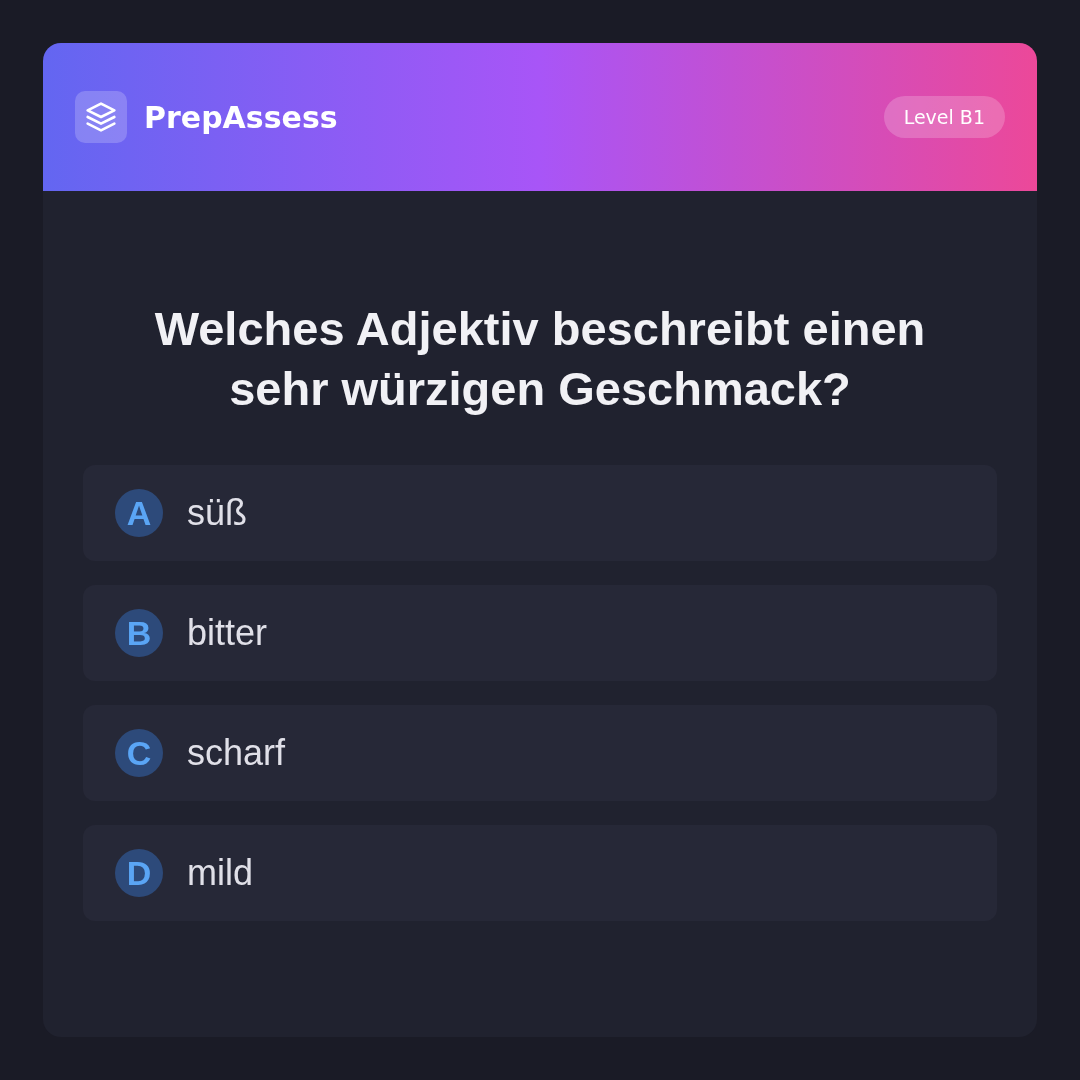 The width and height of the screenshot is (1080, 1080). Describe the element at coordinates (101, 117) in the screenshot. I see `layers-icon` at that location.